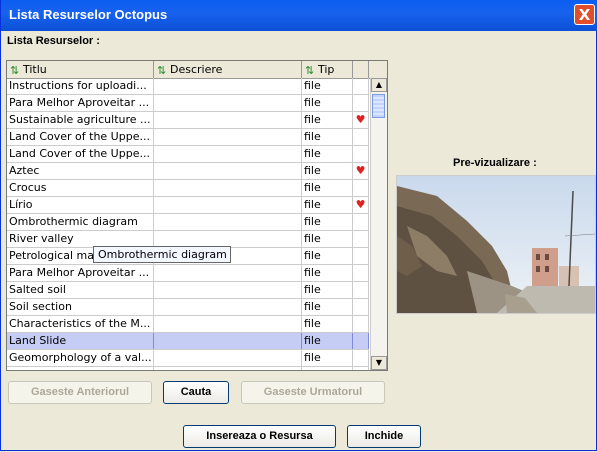  What do you see at coordinates (361, 69) in the screenshot?
I see `column-header-favorite` at bounding box center [361, 69].